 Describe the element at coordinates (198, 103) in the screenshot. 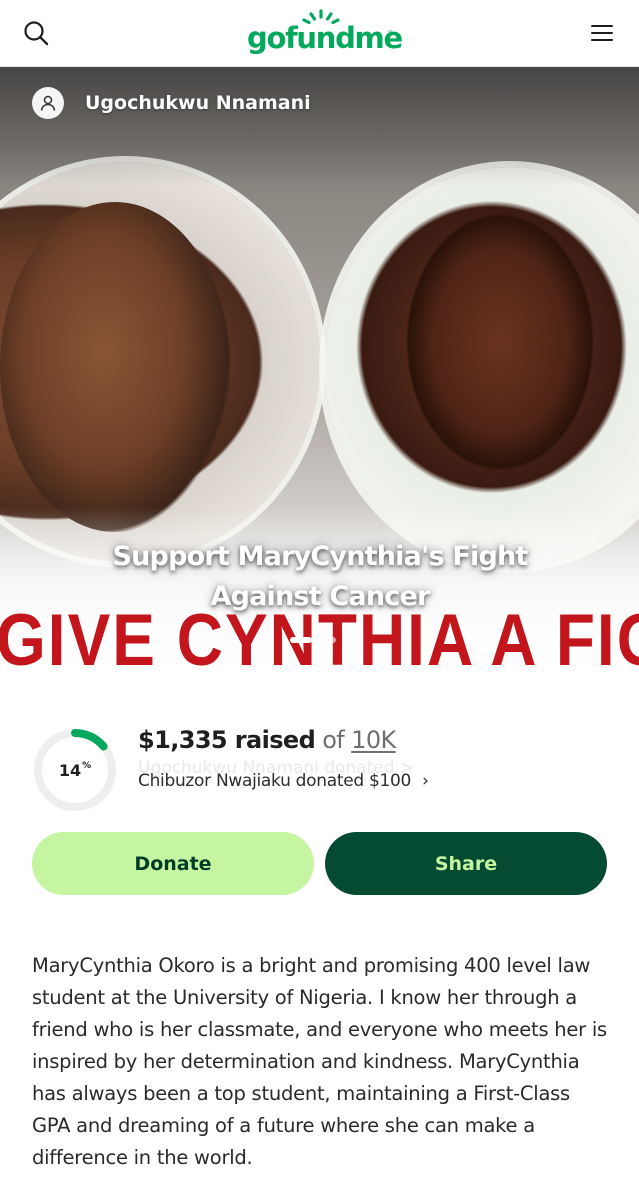

I see `organizer-name: Ugochukwu Nnamani` at that location.